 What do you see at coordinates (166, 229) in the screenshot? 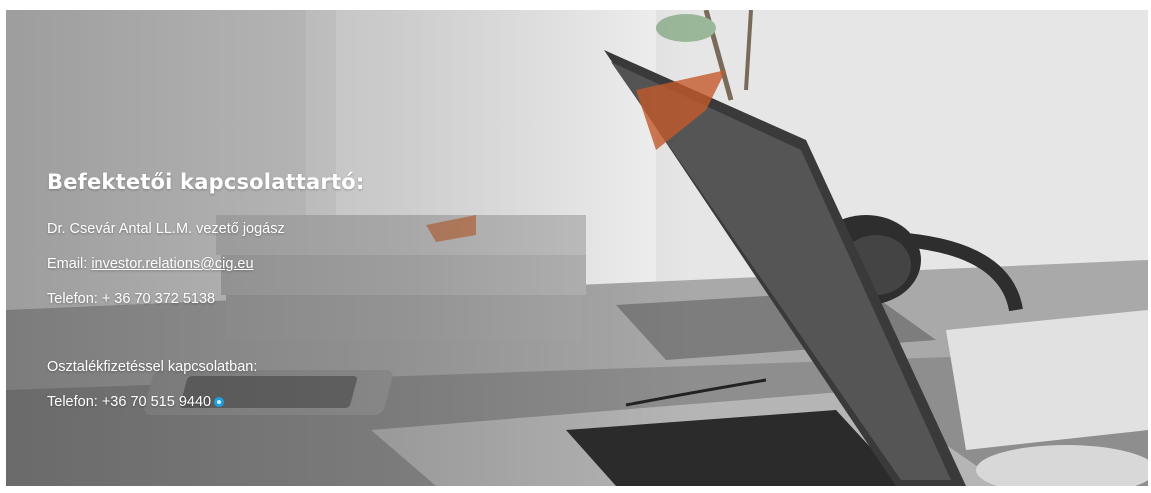
I see `contact-person-name: Dr. Csevár Antal LL.M. vezető jogász` at bounding box center [166, 229].